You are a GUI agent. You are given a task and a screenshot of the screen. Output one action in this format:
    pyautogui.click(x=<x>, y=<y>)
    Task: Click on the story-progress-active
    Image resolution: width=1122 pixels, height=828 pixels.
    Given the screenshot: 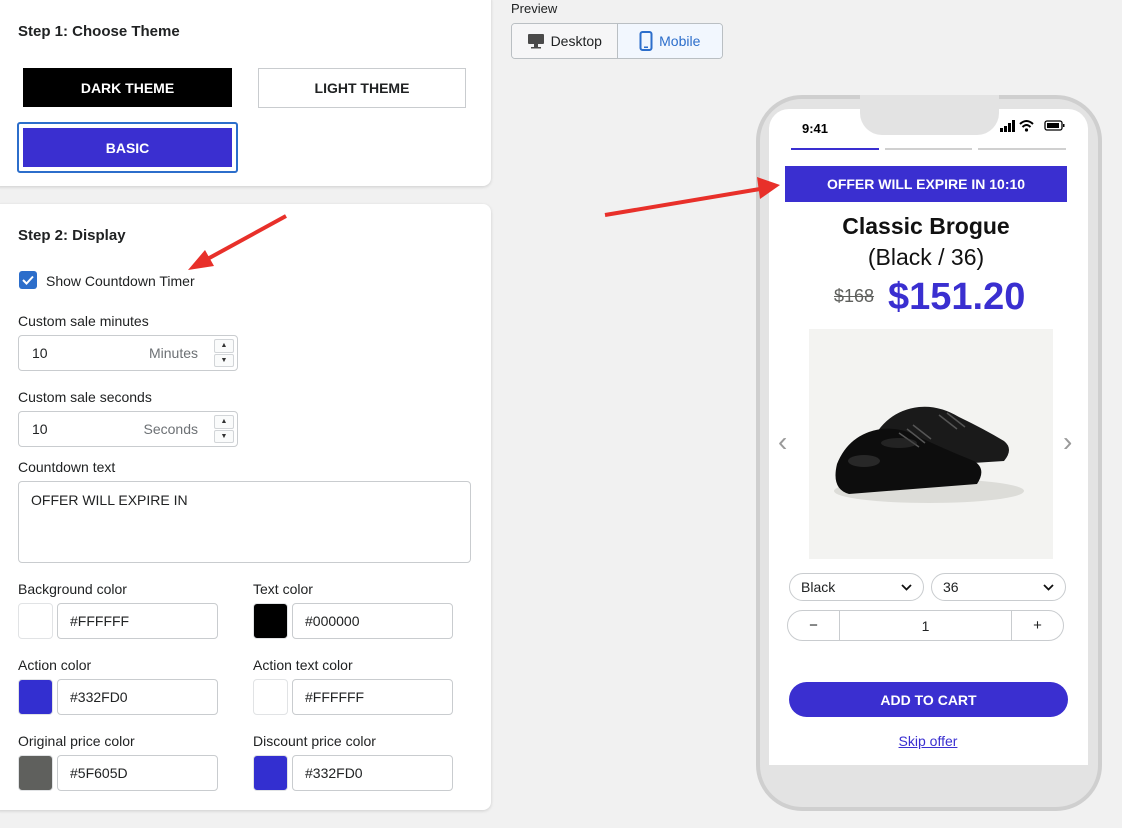 What is the action you would take?
    pyautogui.click(x=835, y=149)
    